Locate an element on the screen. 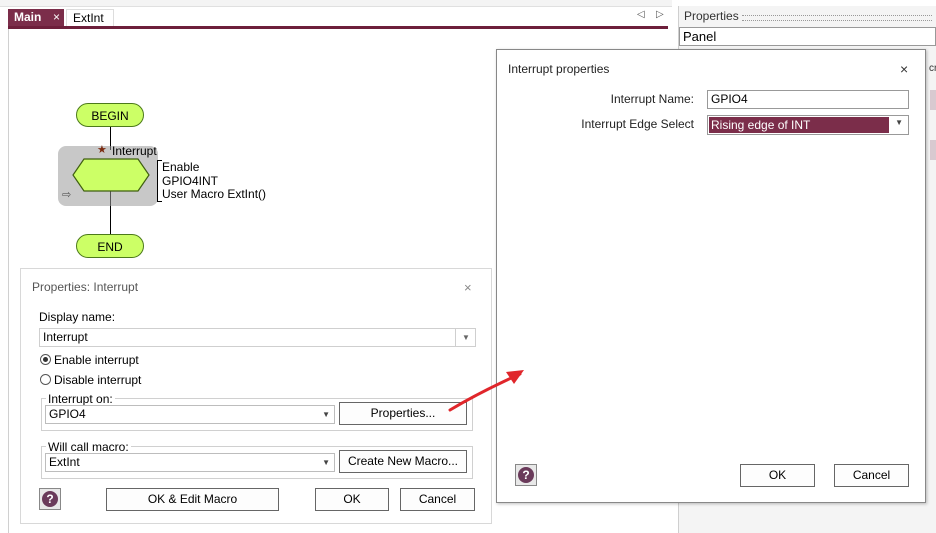 The width and height of the screenshot is (936, 533). dialog-title: Properties: Interrupt is located at coordinates (85, 287).